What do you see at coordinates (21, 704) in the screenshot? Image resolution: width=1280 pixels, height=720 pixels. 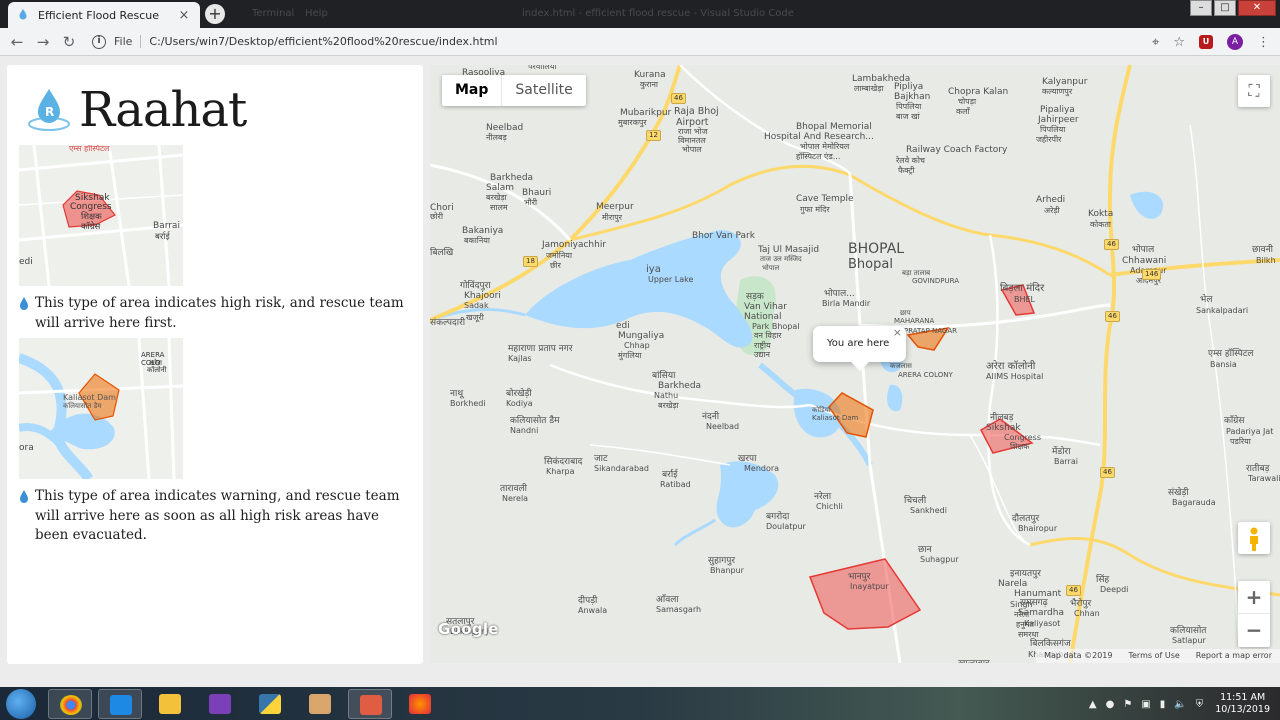 I see `start-button` at bounding box center [21, 704].